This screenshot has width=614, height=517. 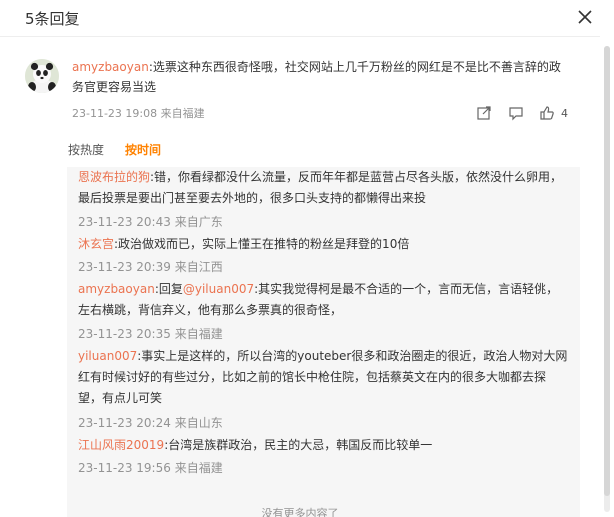 I want to click on comment-meta: 23-11-23 19:08 来自福建, so click(x=138, y=113).